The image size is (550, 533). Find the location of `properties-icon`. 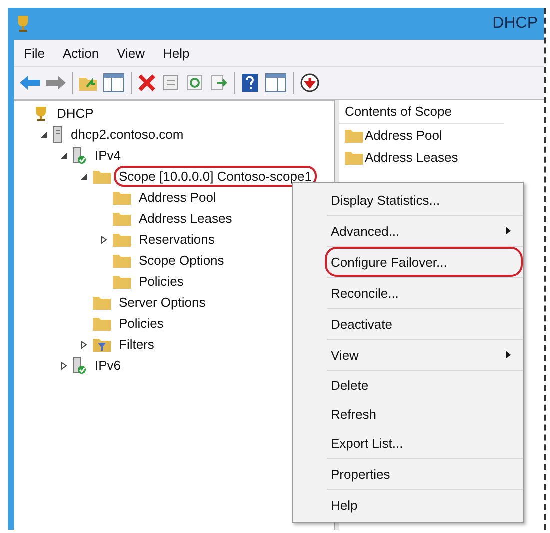

properties-icon is located at coordinates (171, 83).